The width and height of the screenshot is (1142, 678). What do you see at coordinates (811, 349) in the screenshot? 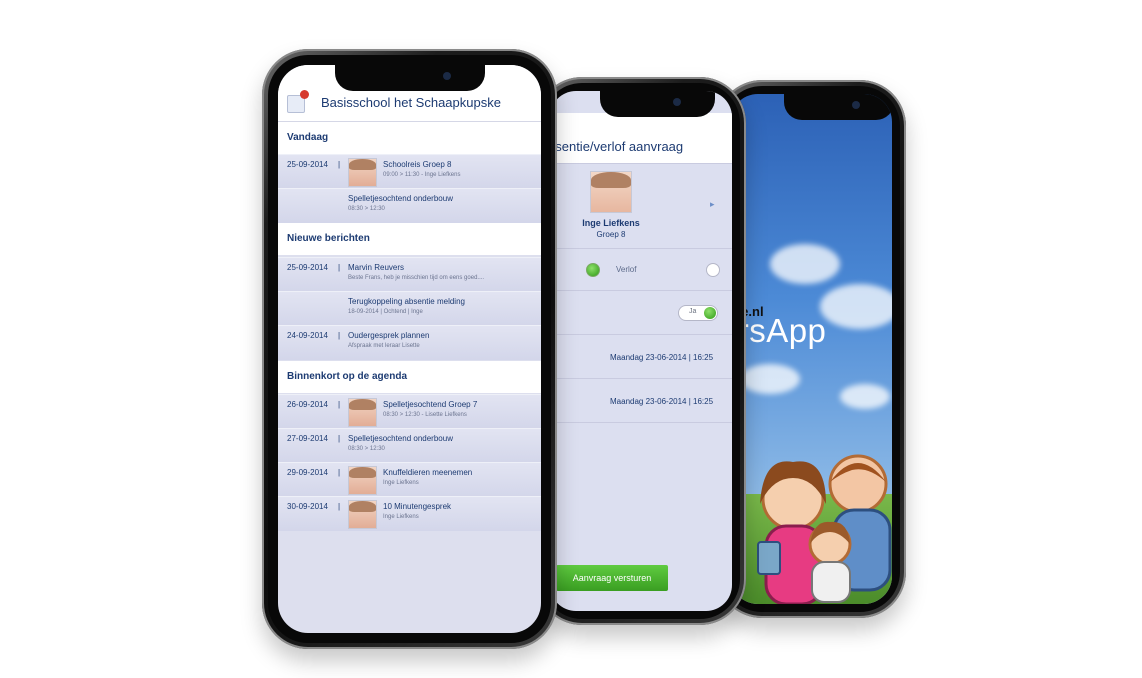
I see `splash-screen: line.nl dersApp` at bounding box center [811, 349].